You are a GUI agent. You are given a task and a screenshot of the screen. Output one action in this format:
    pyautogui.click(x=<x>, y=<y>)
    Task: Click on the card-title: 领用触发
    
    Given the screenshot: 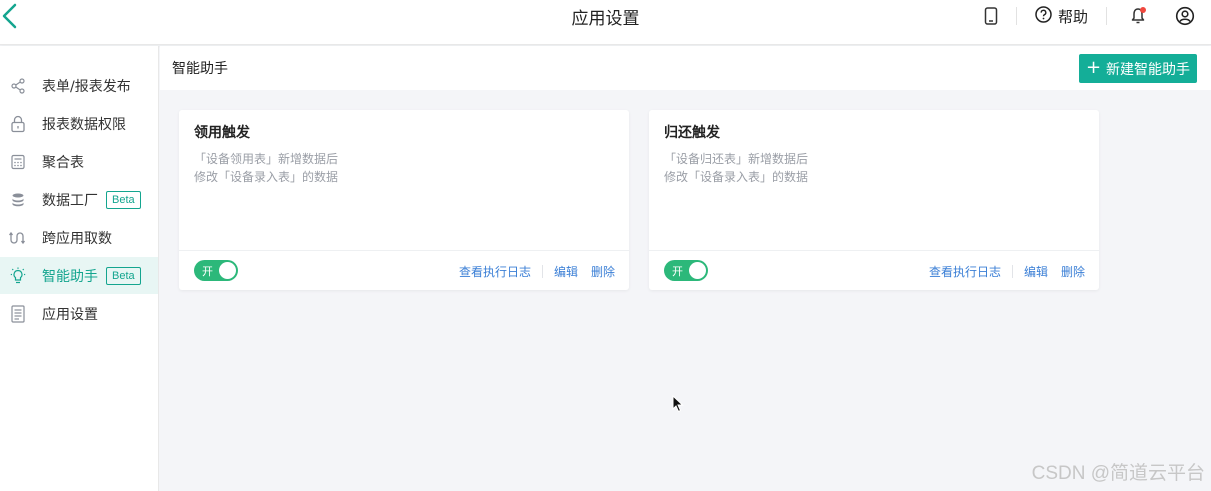 What is the action you would take?
    pyautogui.click(x=222, y=133)
    